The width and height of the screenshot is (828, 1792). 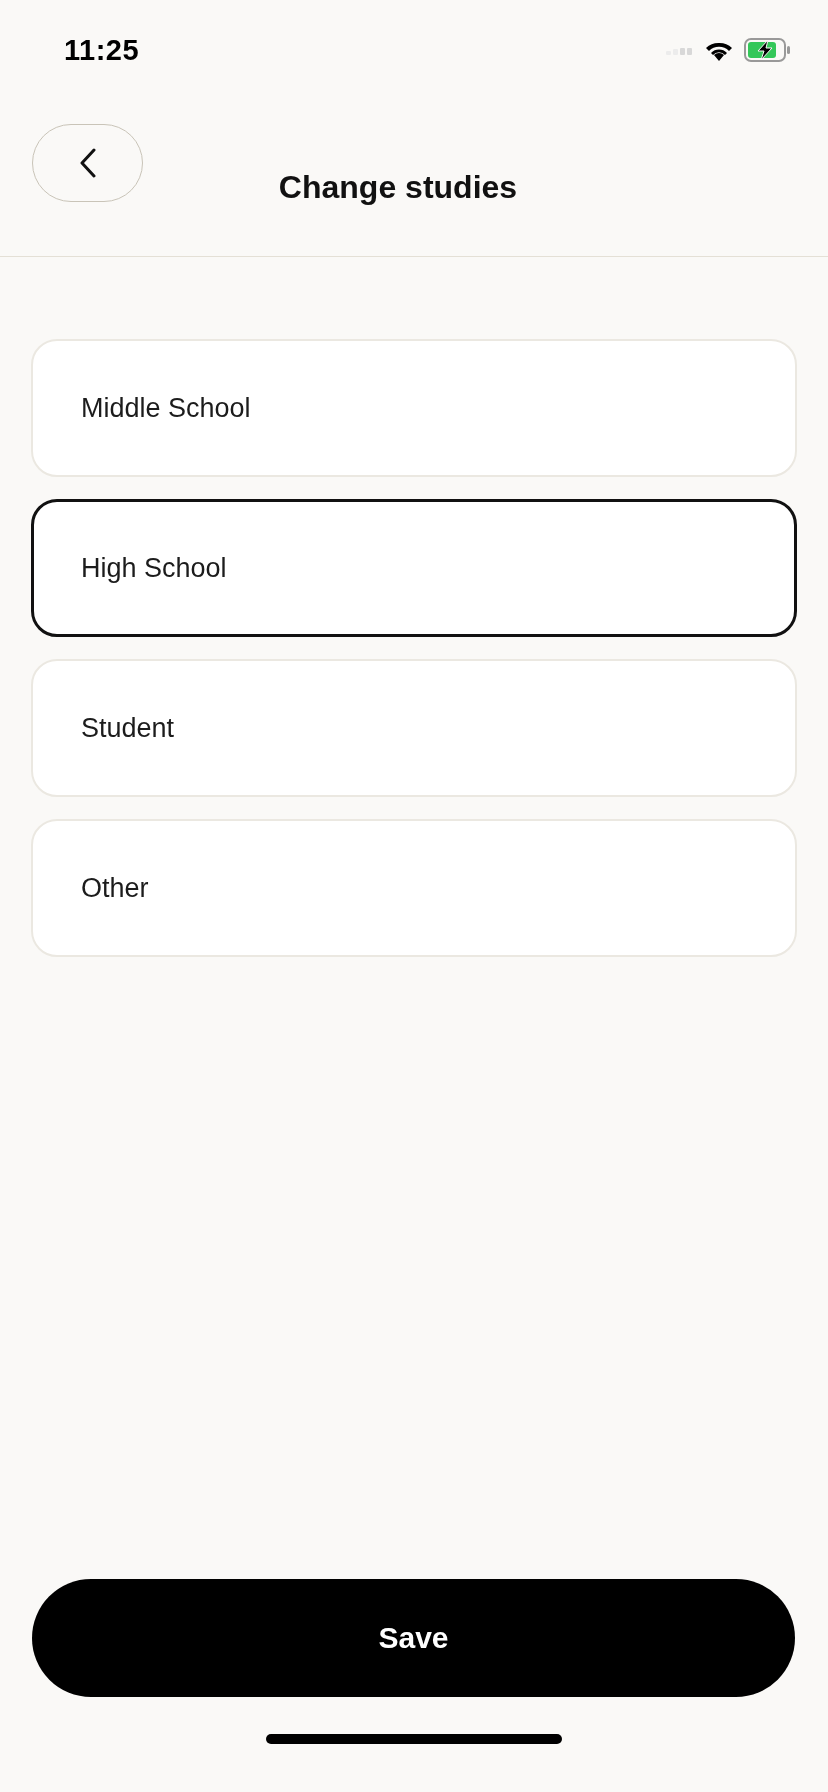 What do you see at coordinates (87, 163) in the screenshot?
I see `chevron-left-icon` at bounding box center [87, 163].